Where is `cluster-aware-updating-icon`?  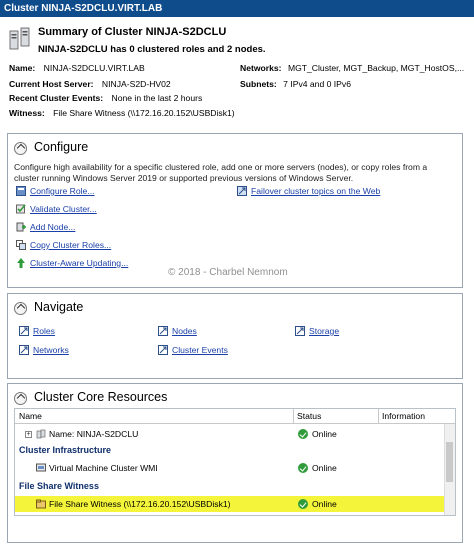
cluster-aware-updating-icon is located at coordinates (21, 263).